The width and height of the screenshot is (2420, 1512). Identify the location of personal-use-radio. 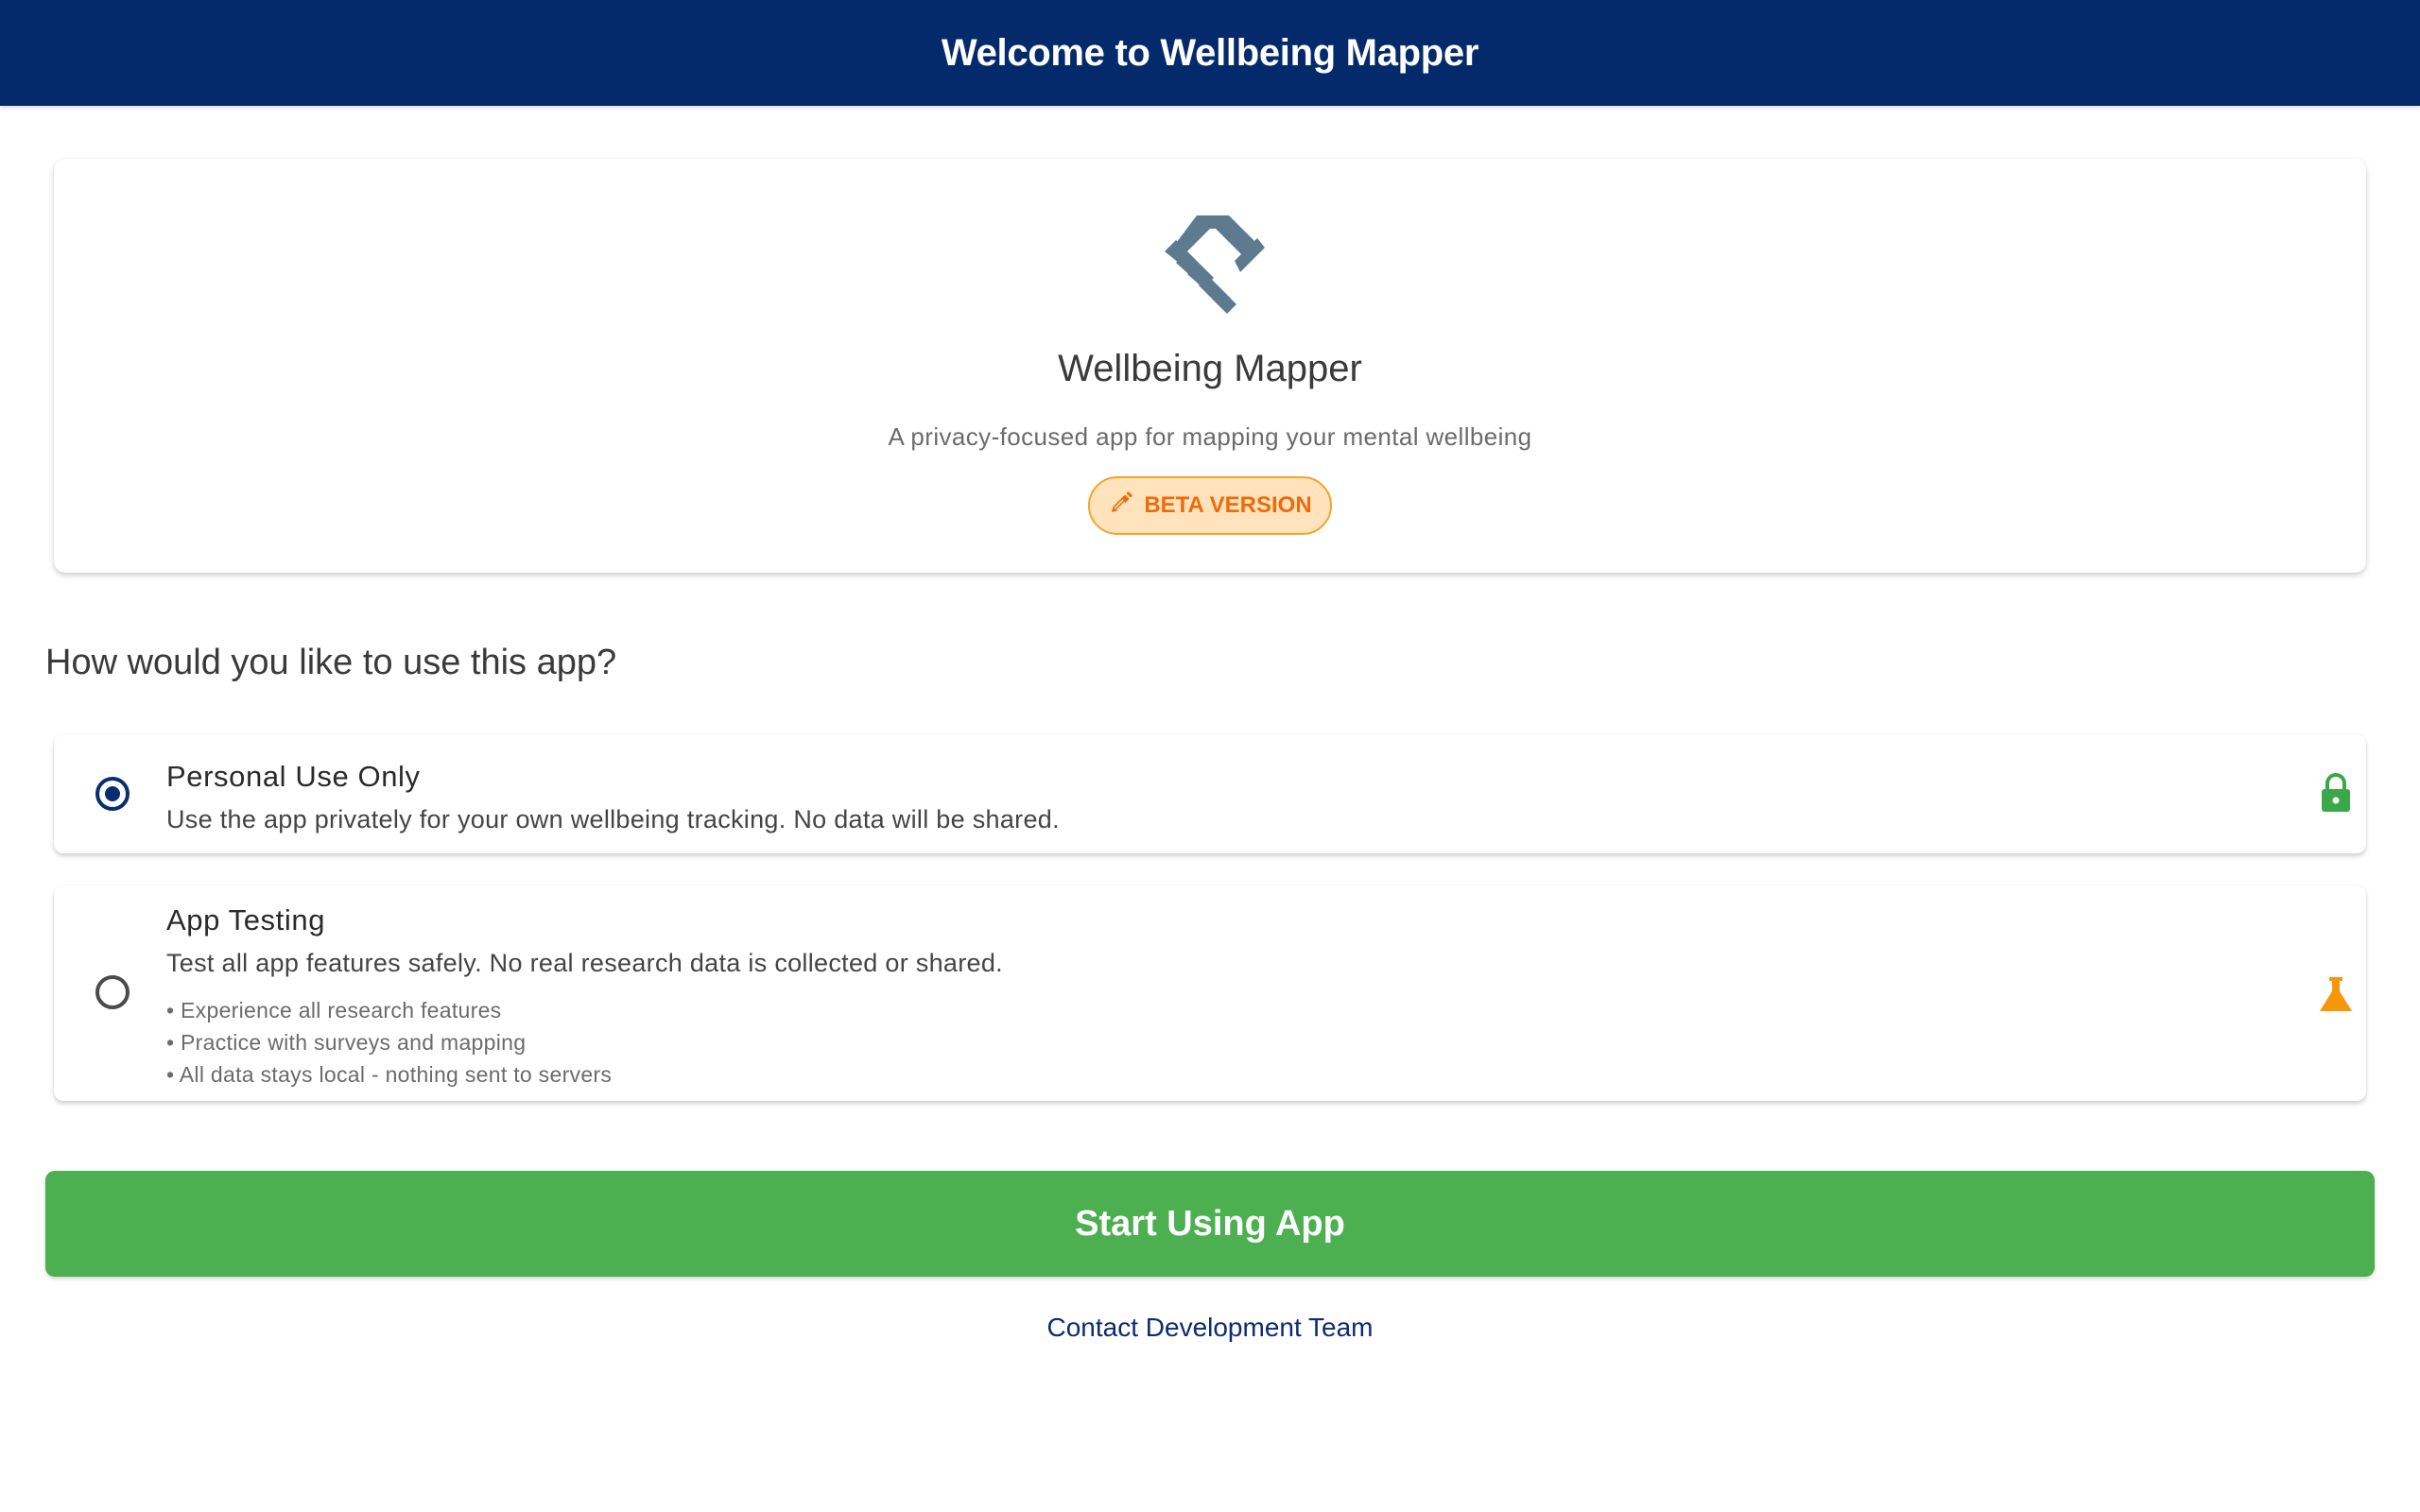
(112, 794).